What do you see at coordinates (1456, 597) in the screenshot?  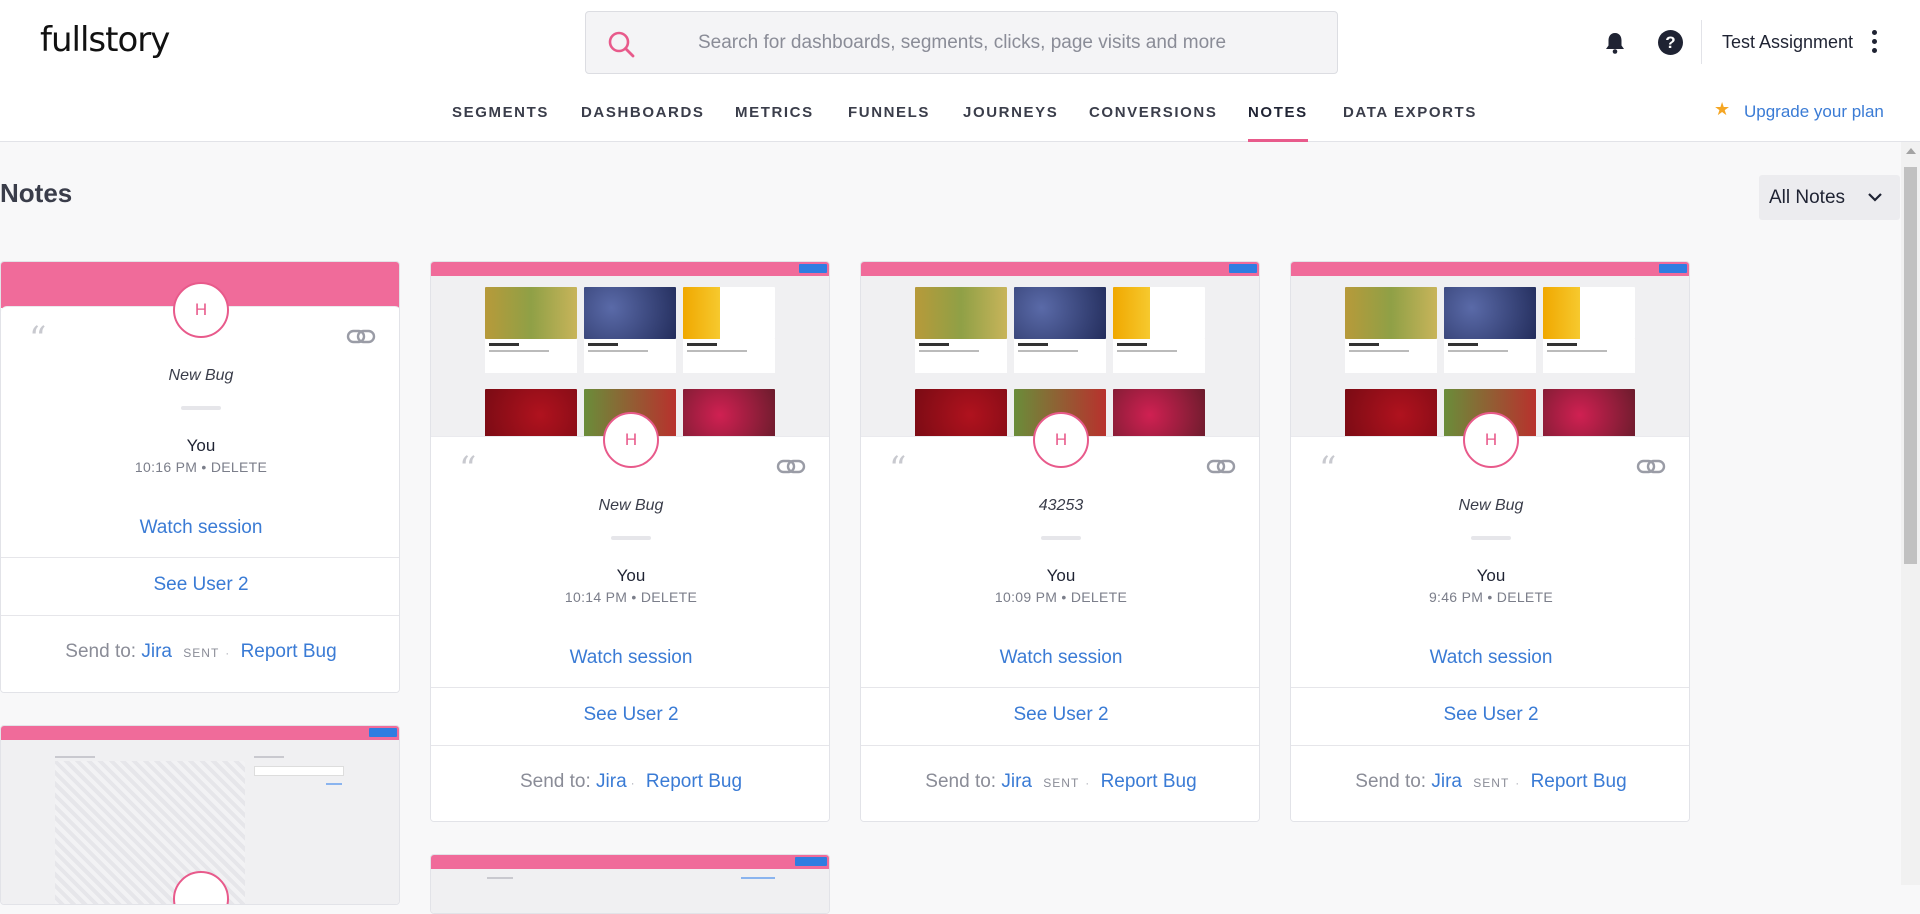 I see `note-time: 9:46 PM` at bounding box center [1456, 597].